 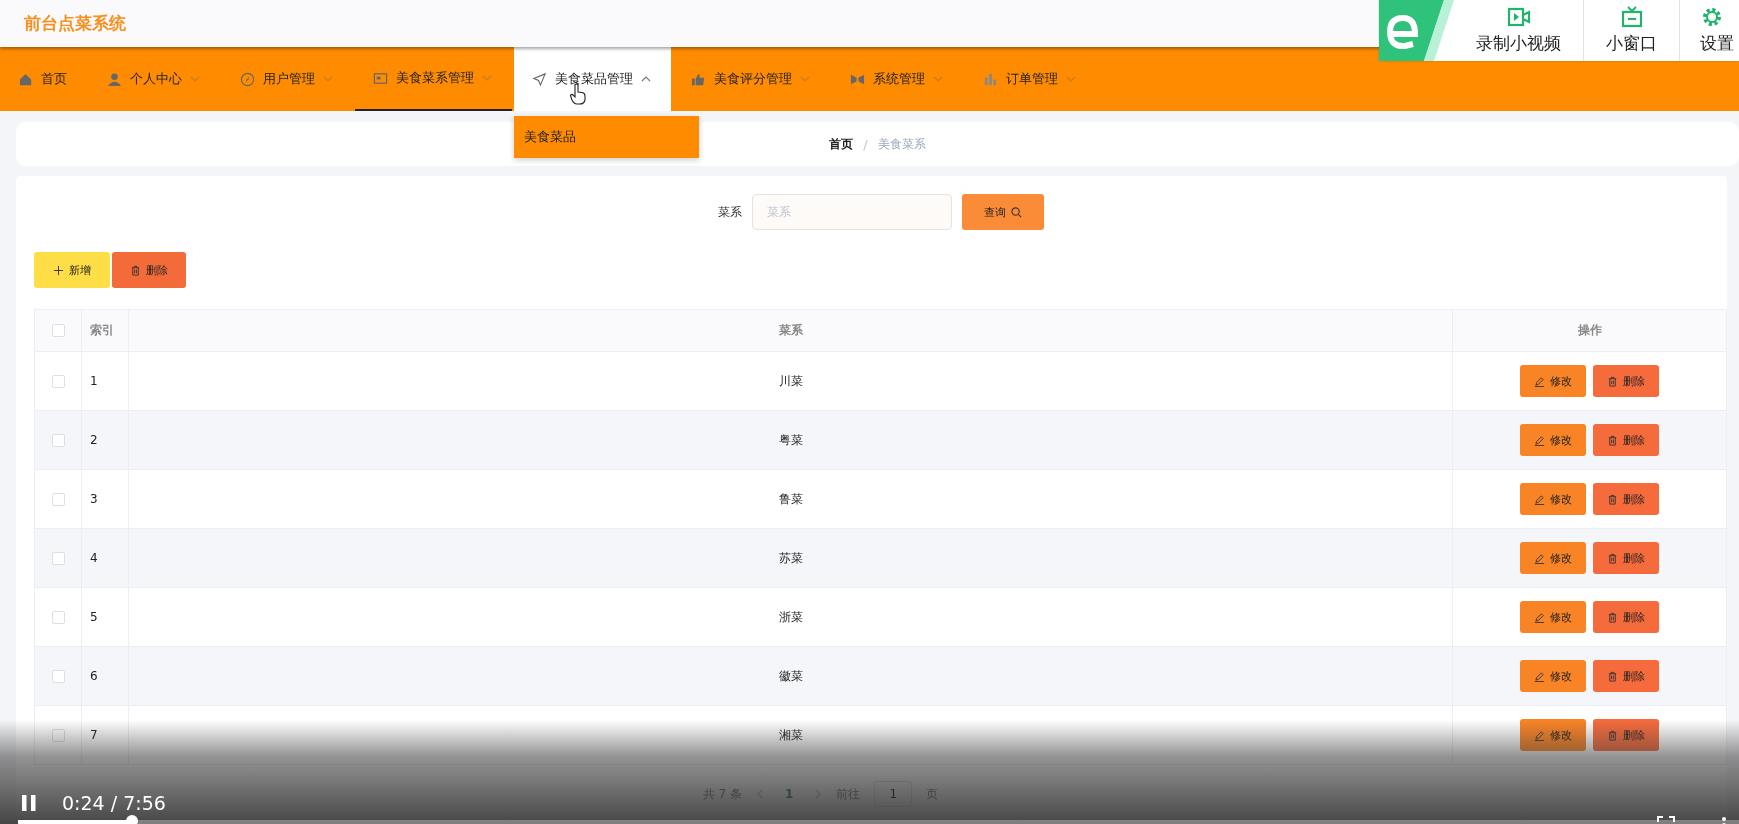 I want to click on nav-tab: 个人中心, so click(x=154, y=79).